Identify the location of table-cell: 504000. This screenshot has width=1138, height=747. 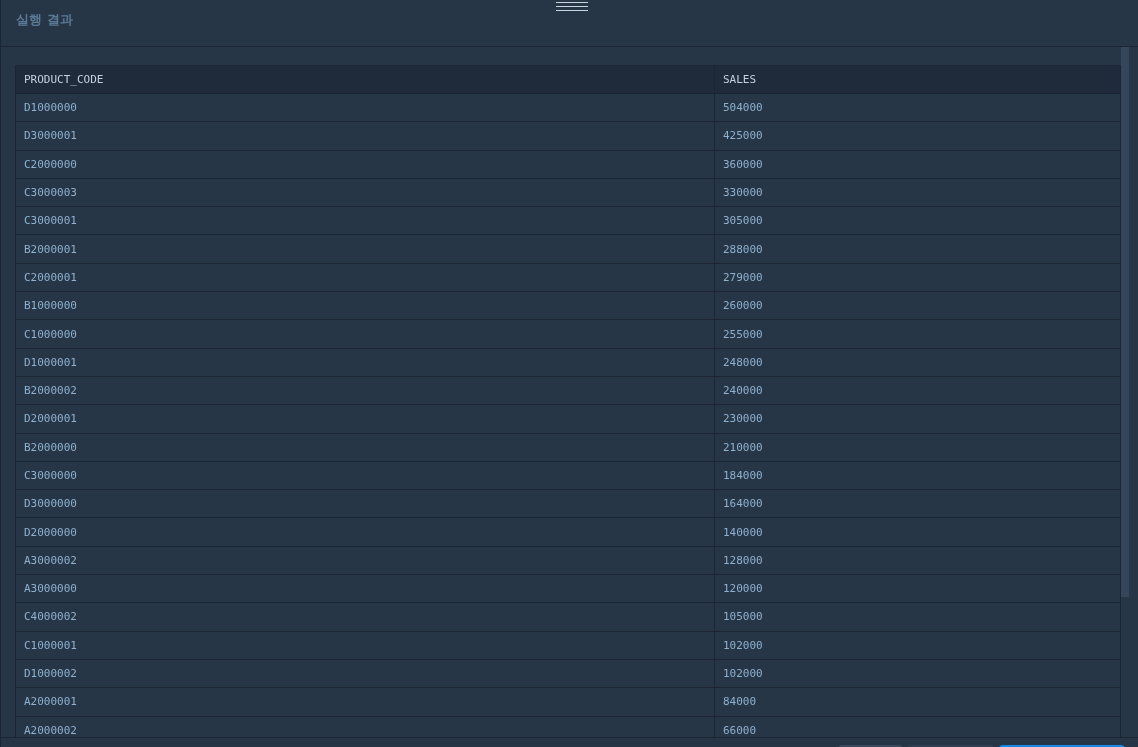
(917, 107).